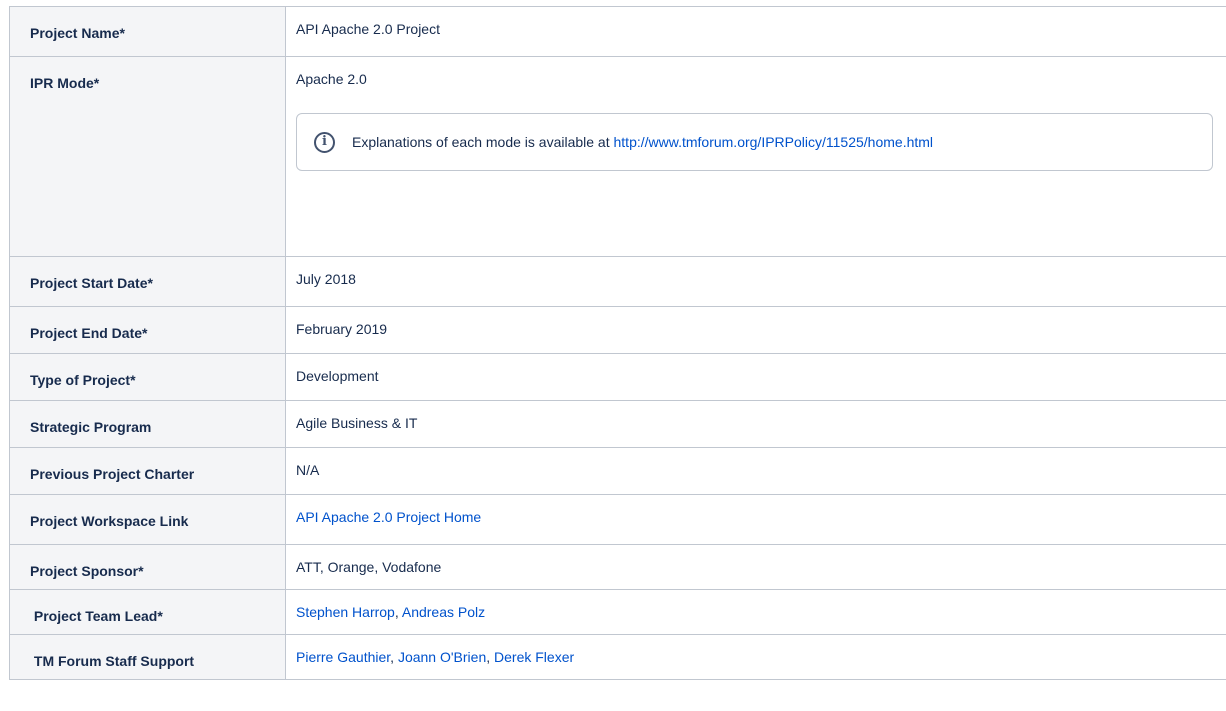 This screenshot has width=1226, height=711. What do you see at coordinates (147, 424) in the screenshot?
I see `row-header-strategic-program: Strategic Program` at bounding box center [147, 424].